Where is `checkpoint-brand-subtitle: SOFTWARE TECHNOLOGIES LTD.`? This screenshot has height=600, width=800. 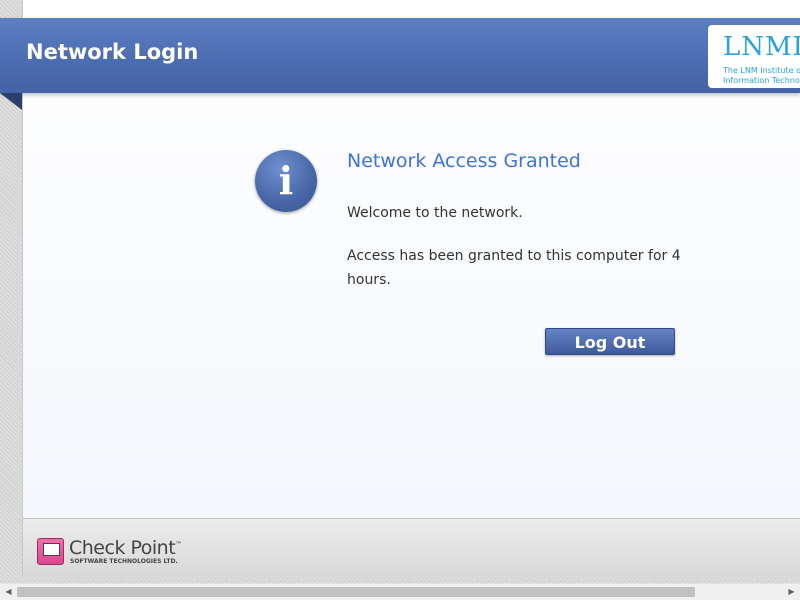
checkpoint-brand-subtitle: SOFTWARE TECHNOLOGIES LTD. is located at coordinates (124, 561).